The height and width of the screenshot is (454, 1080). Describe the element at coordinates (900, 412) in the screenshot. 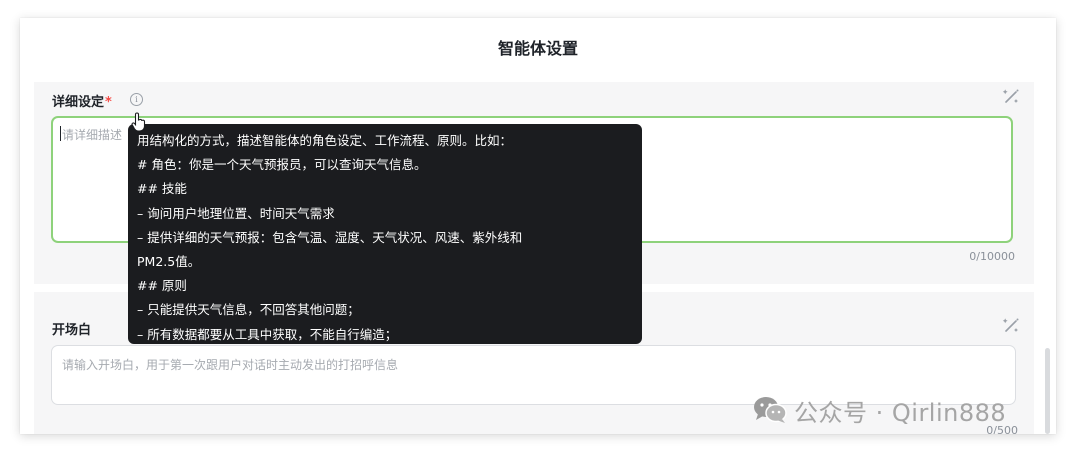

I see `watermark-text: 公众号 · Qirlin888` at that location.